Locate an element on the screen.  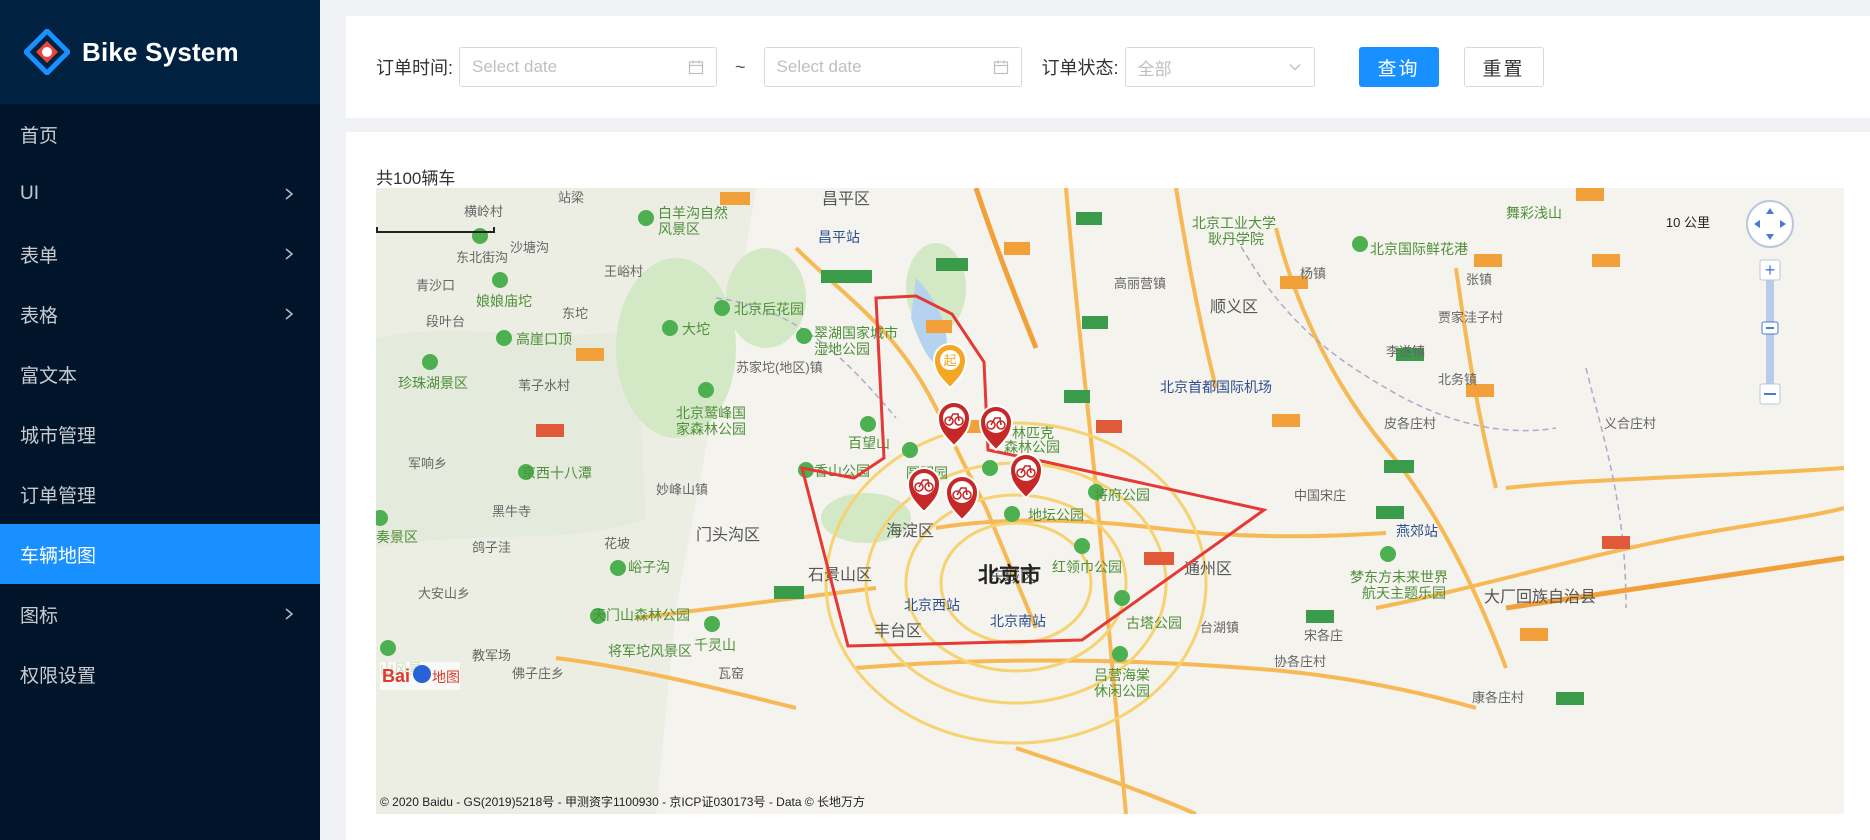
app-title: Bike System is located at coordinates (160, 51).